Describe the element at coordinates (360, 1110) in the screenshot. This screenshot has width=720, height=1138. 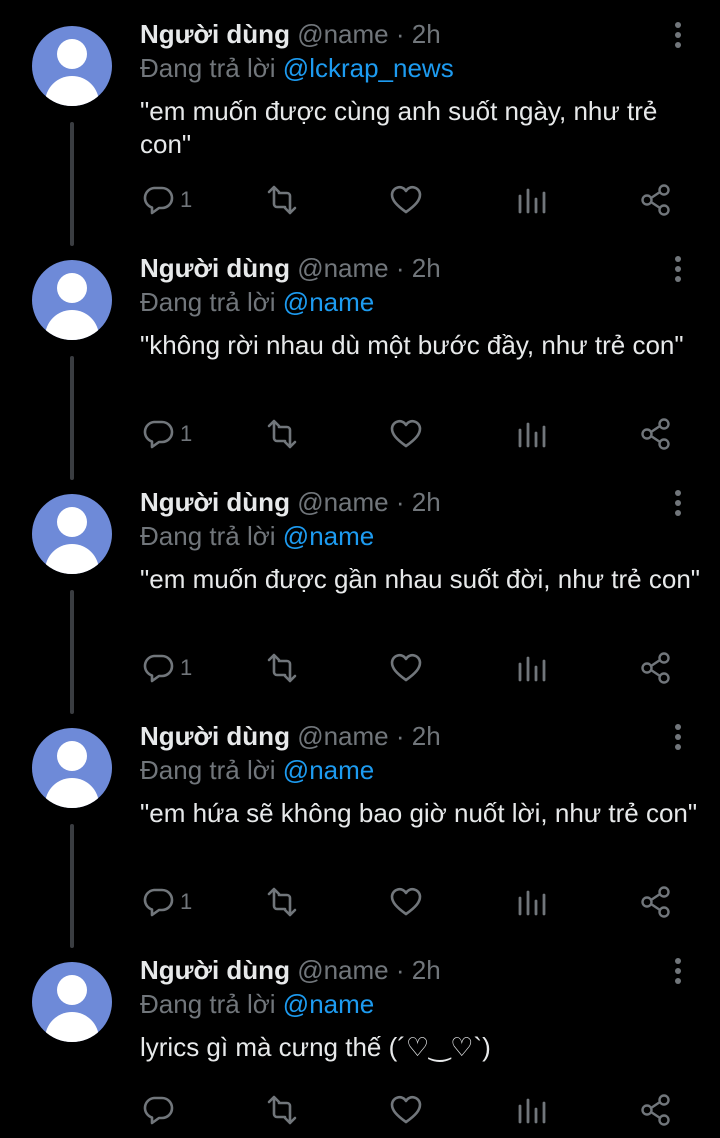
I see `action-bar` at that location.